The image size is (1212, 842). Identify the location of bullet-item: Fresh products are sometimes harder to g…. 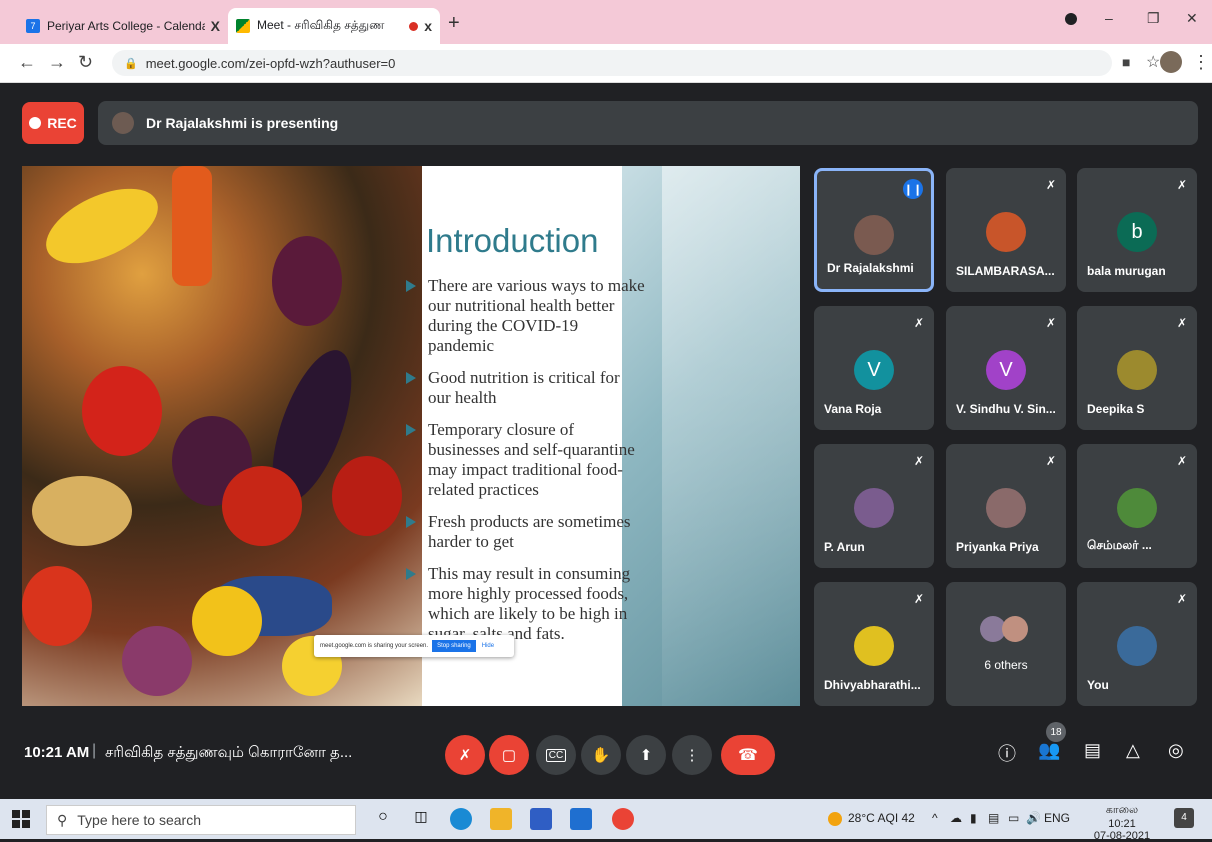
(526, 532).